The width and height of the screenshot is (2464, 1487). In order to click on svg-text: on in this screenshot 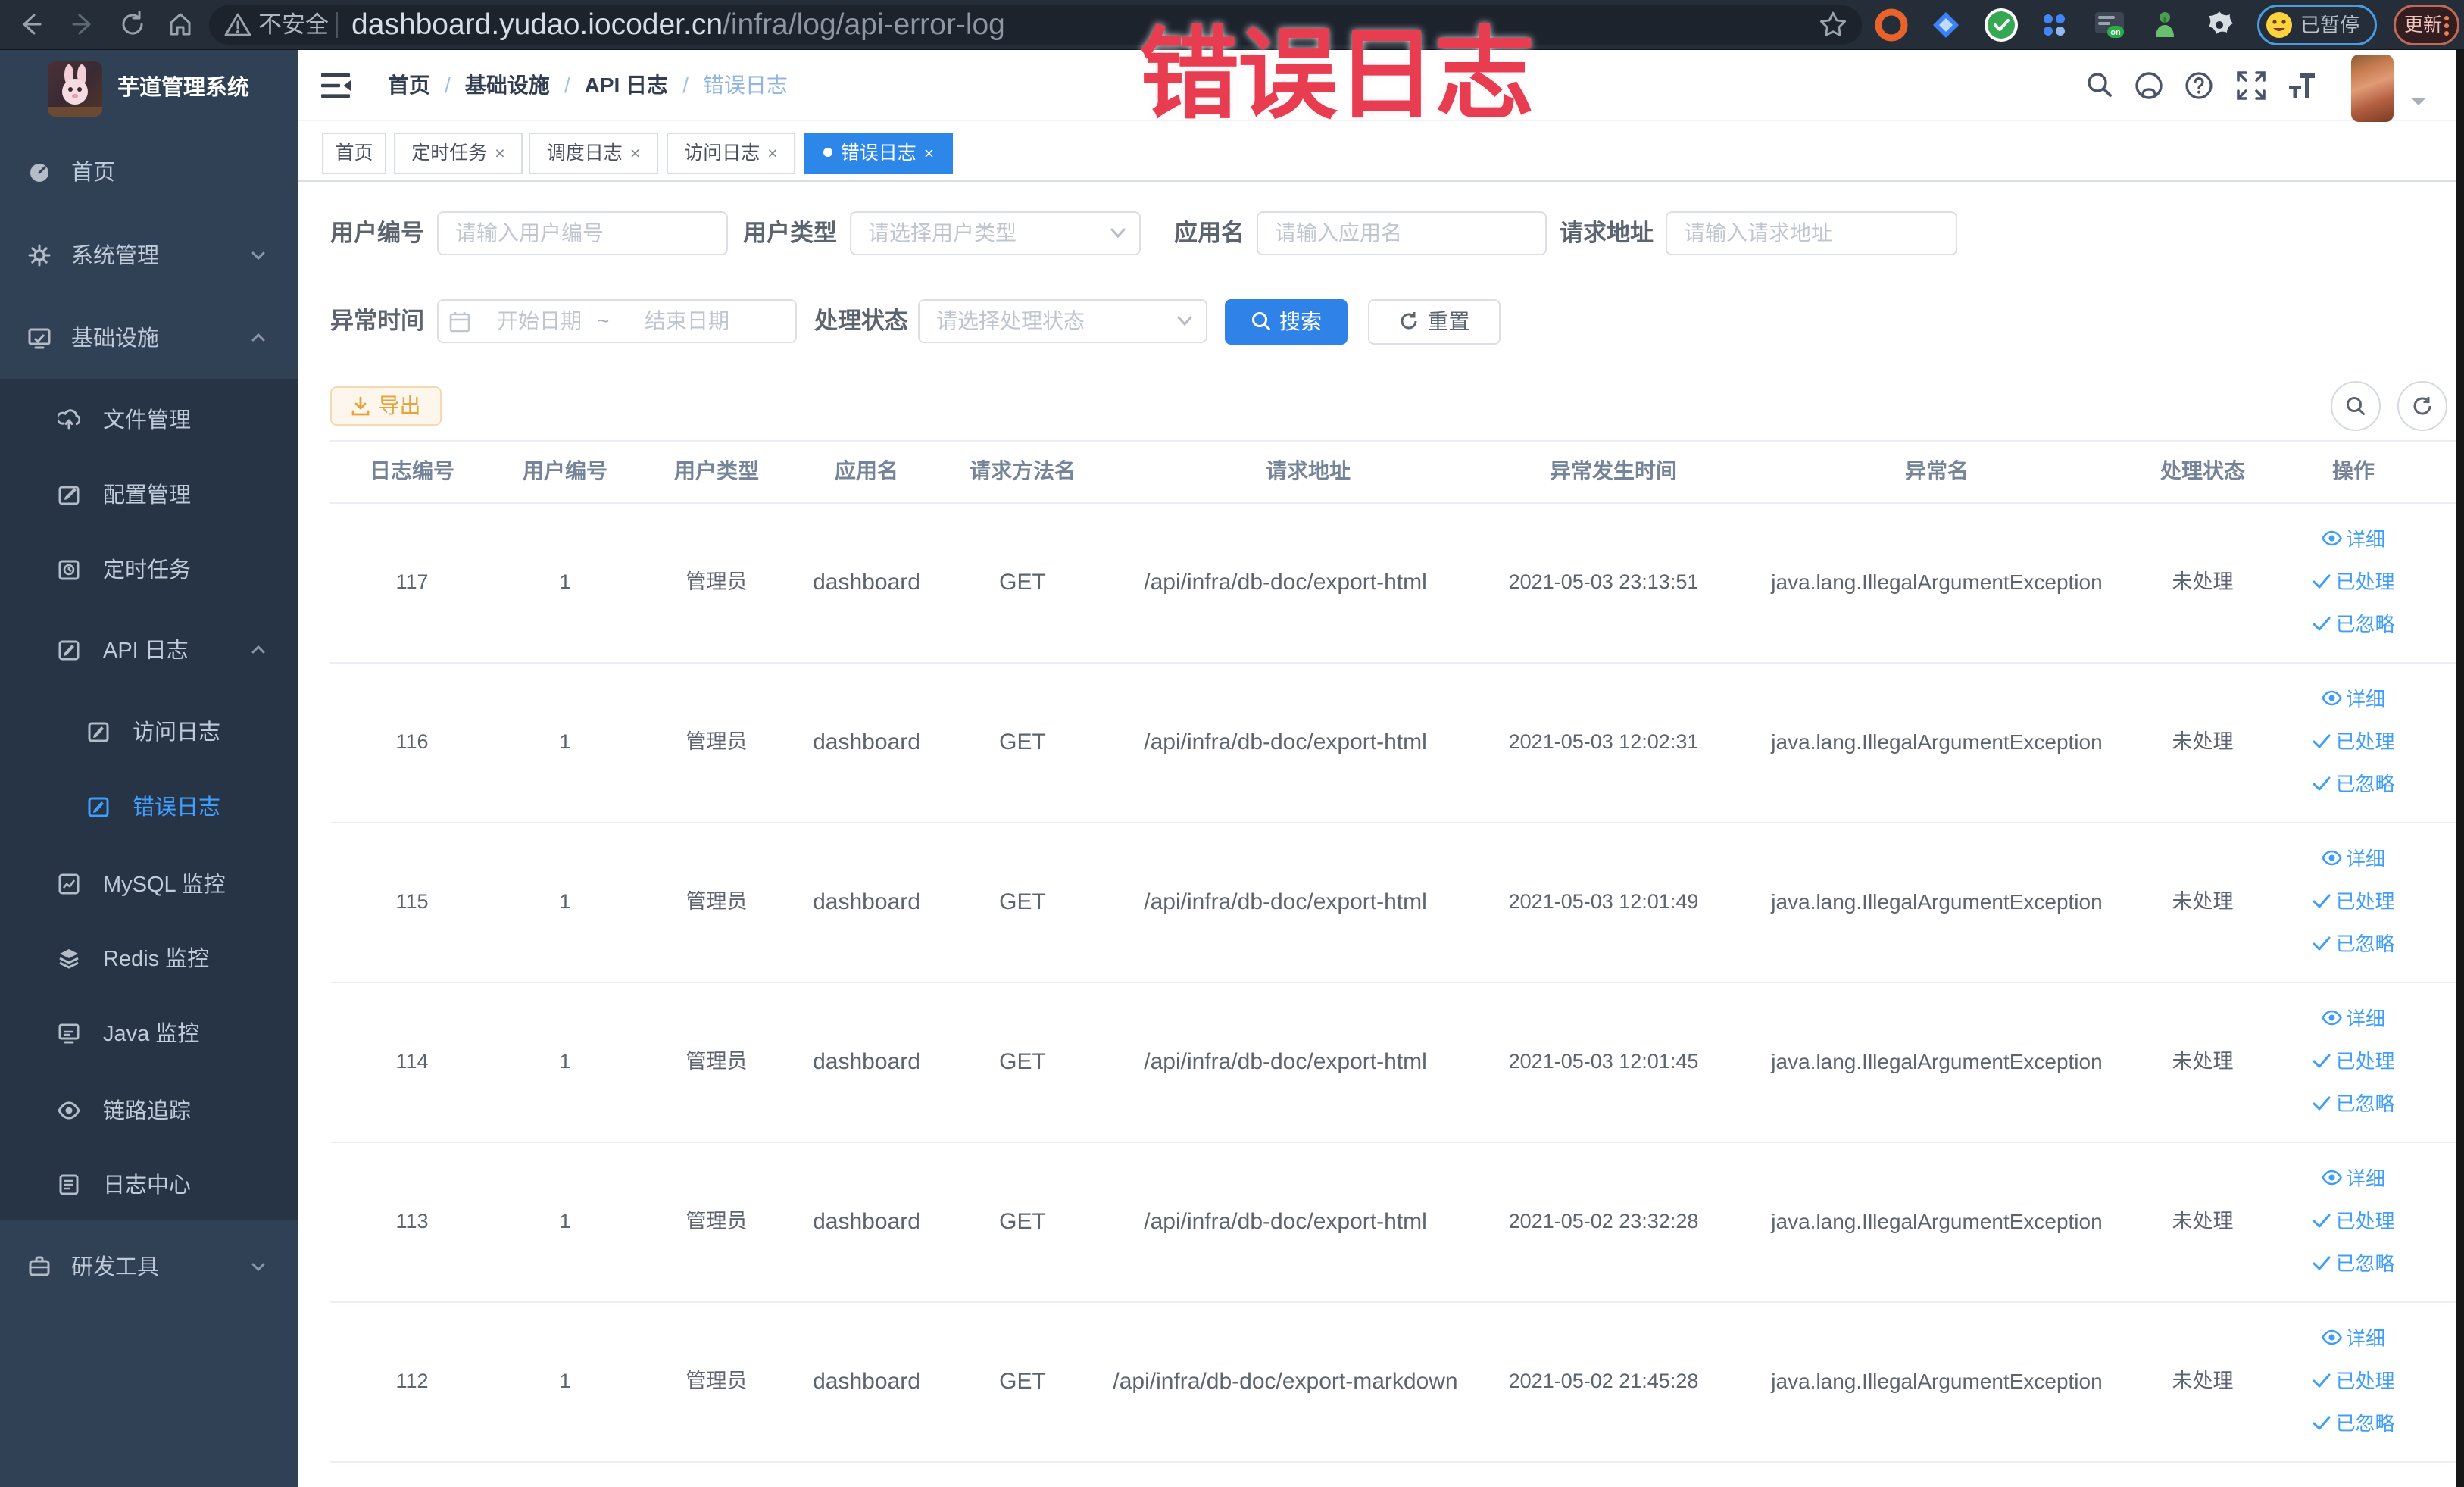, I will do `click(2115, 32)`.